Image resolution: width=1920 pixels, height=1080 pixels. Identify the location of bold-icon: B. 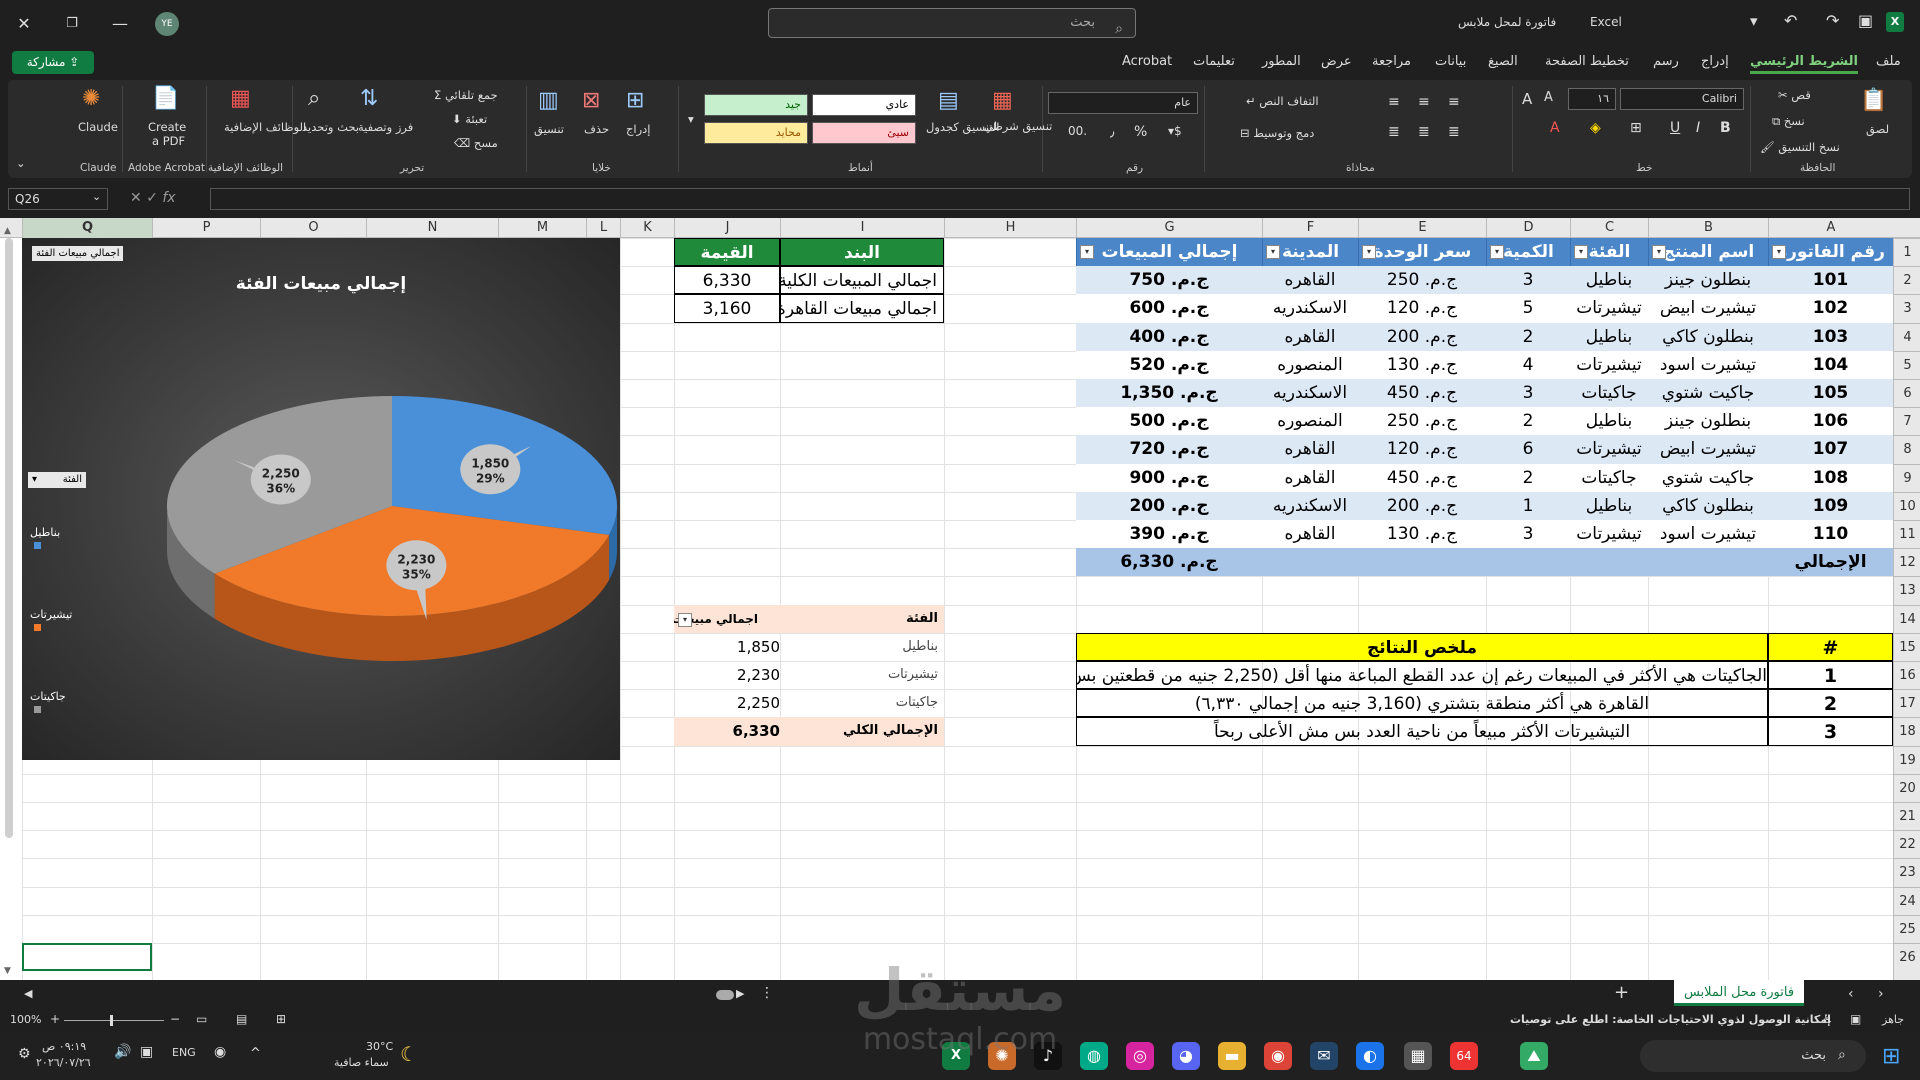
(1725, 128).